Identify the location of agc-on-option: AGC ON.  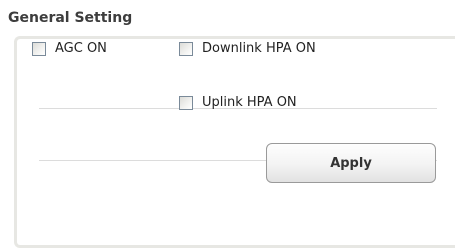
(69, 48).